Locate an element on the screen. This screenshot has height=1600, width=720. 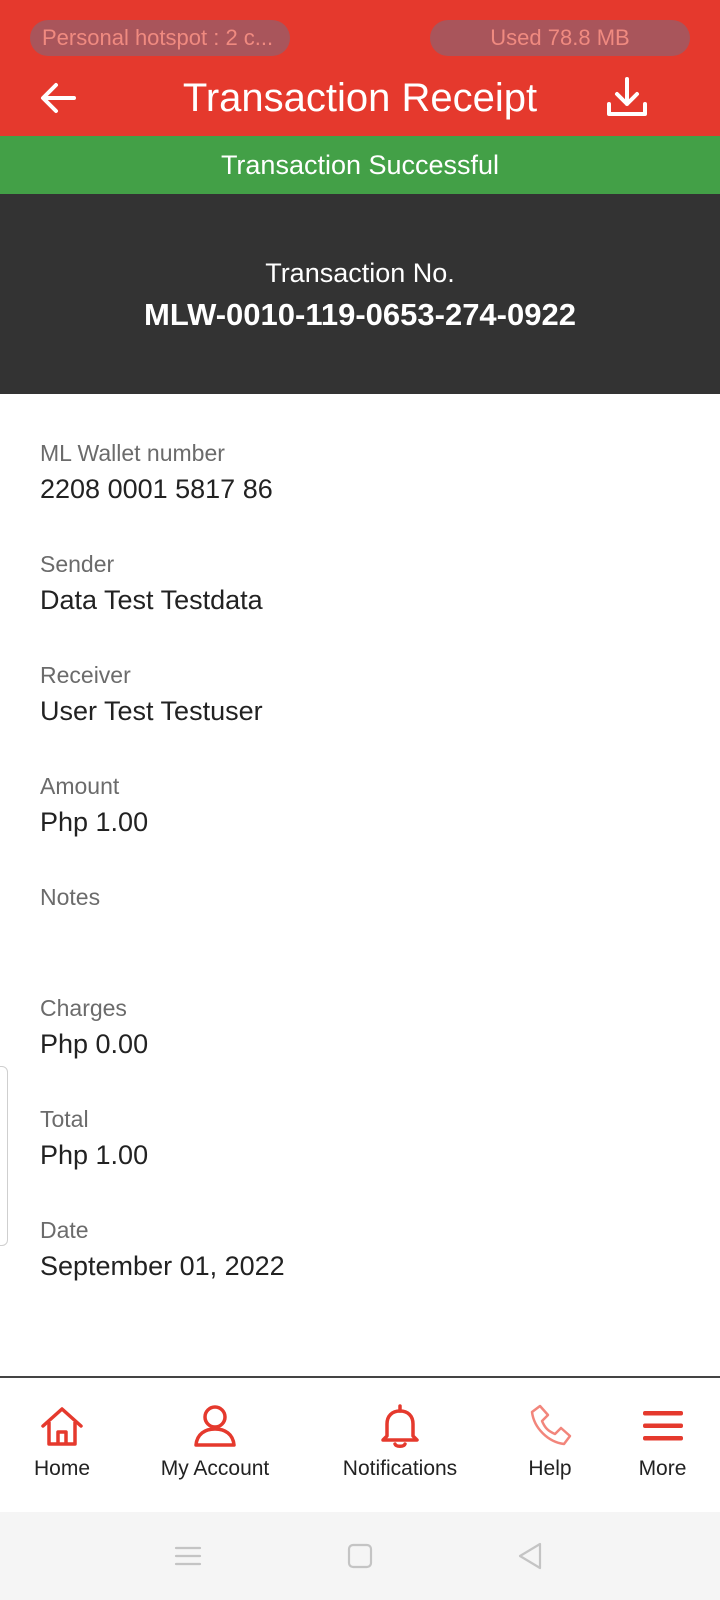
nav-more: More is located at coordinates (662, 1446).